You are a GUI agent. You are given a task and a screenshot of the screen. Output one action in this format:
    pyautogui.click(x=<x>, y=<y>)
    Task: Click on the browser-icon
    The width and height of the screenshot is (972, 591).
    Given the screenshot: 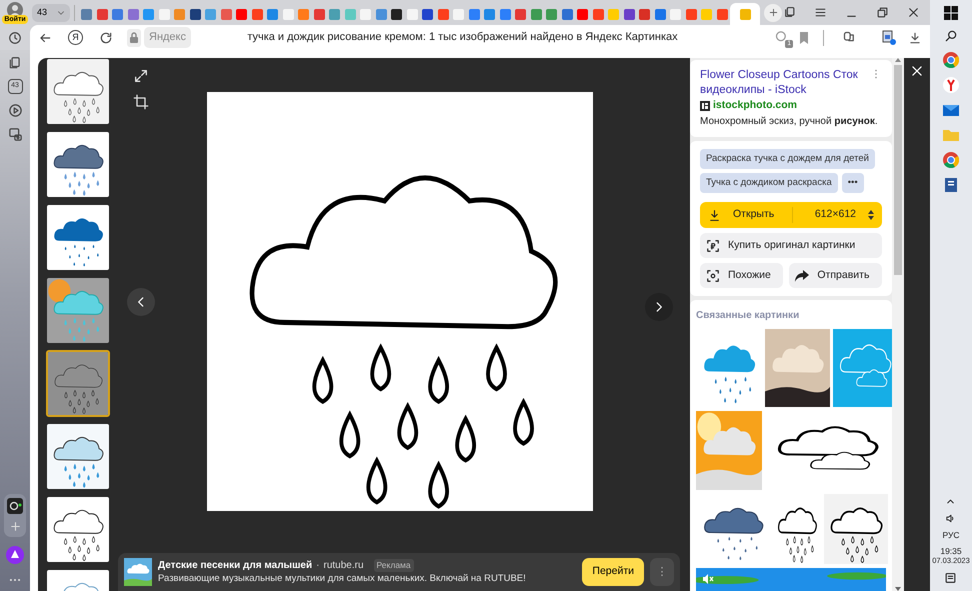 What is the action you would take?
    pyautogui.click(x=951, y=85)
    